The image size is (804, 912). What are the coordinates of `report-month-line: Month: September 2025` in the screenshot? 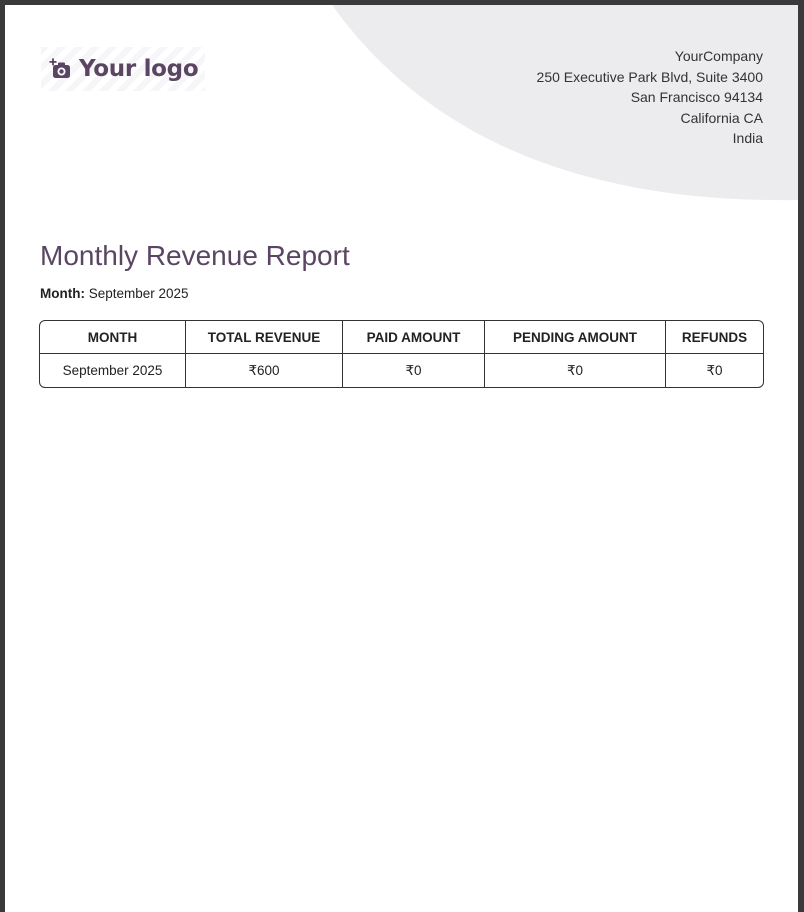 It's located at (114, 293).